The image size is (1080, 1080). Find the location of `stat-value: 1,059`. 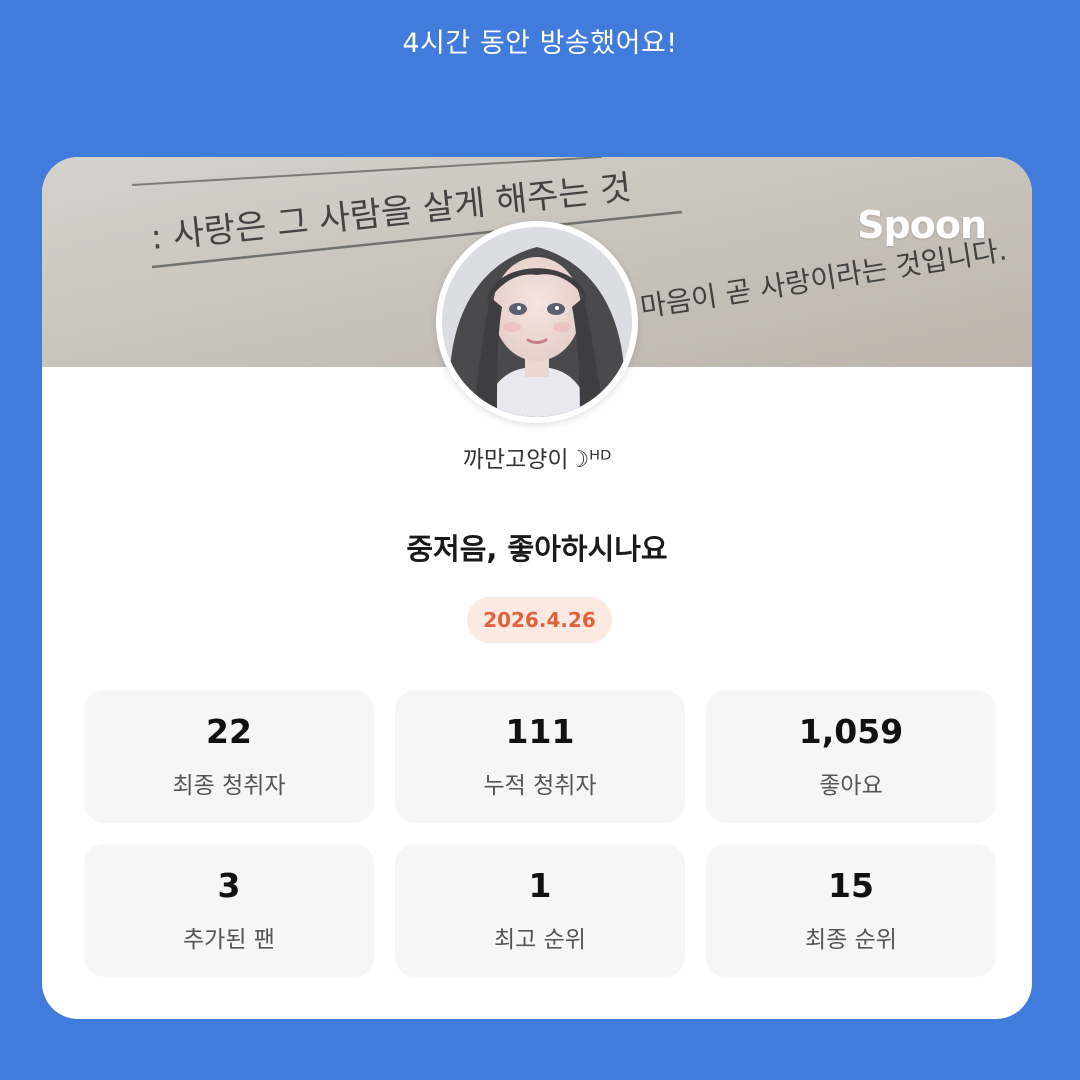

stat-value: 1,059 is located at coordinates (851, 731).